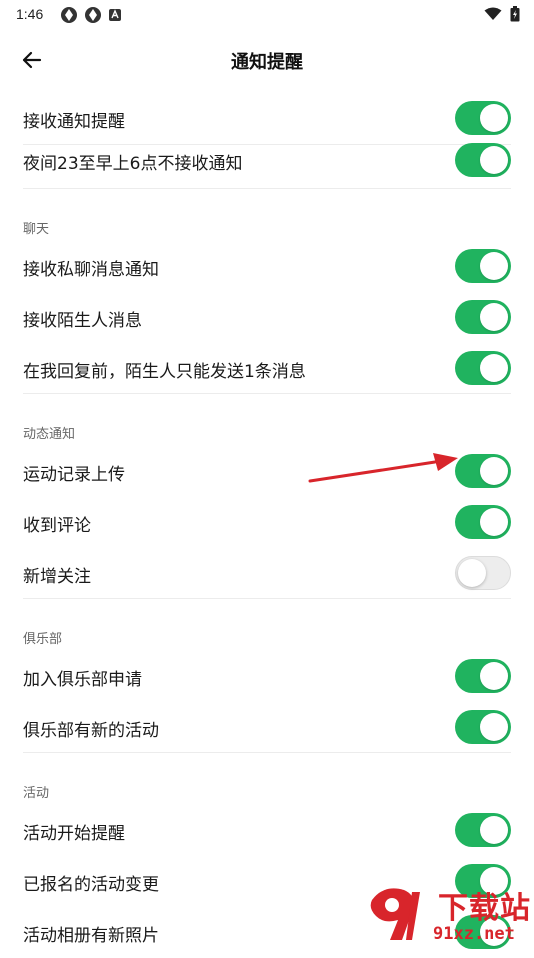  I want to click on setting-row-club-join-request: 加入俱乐部申请, so click(267, 676).